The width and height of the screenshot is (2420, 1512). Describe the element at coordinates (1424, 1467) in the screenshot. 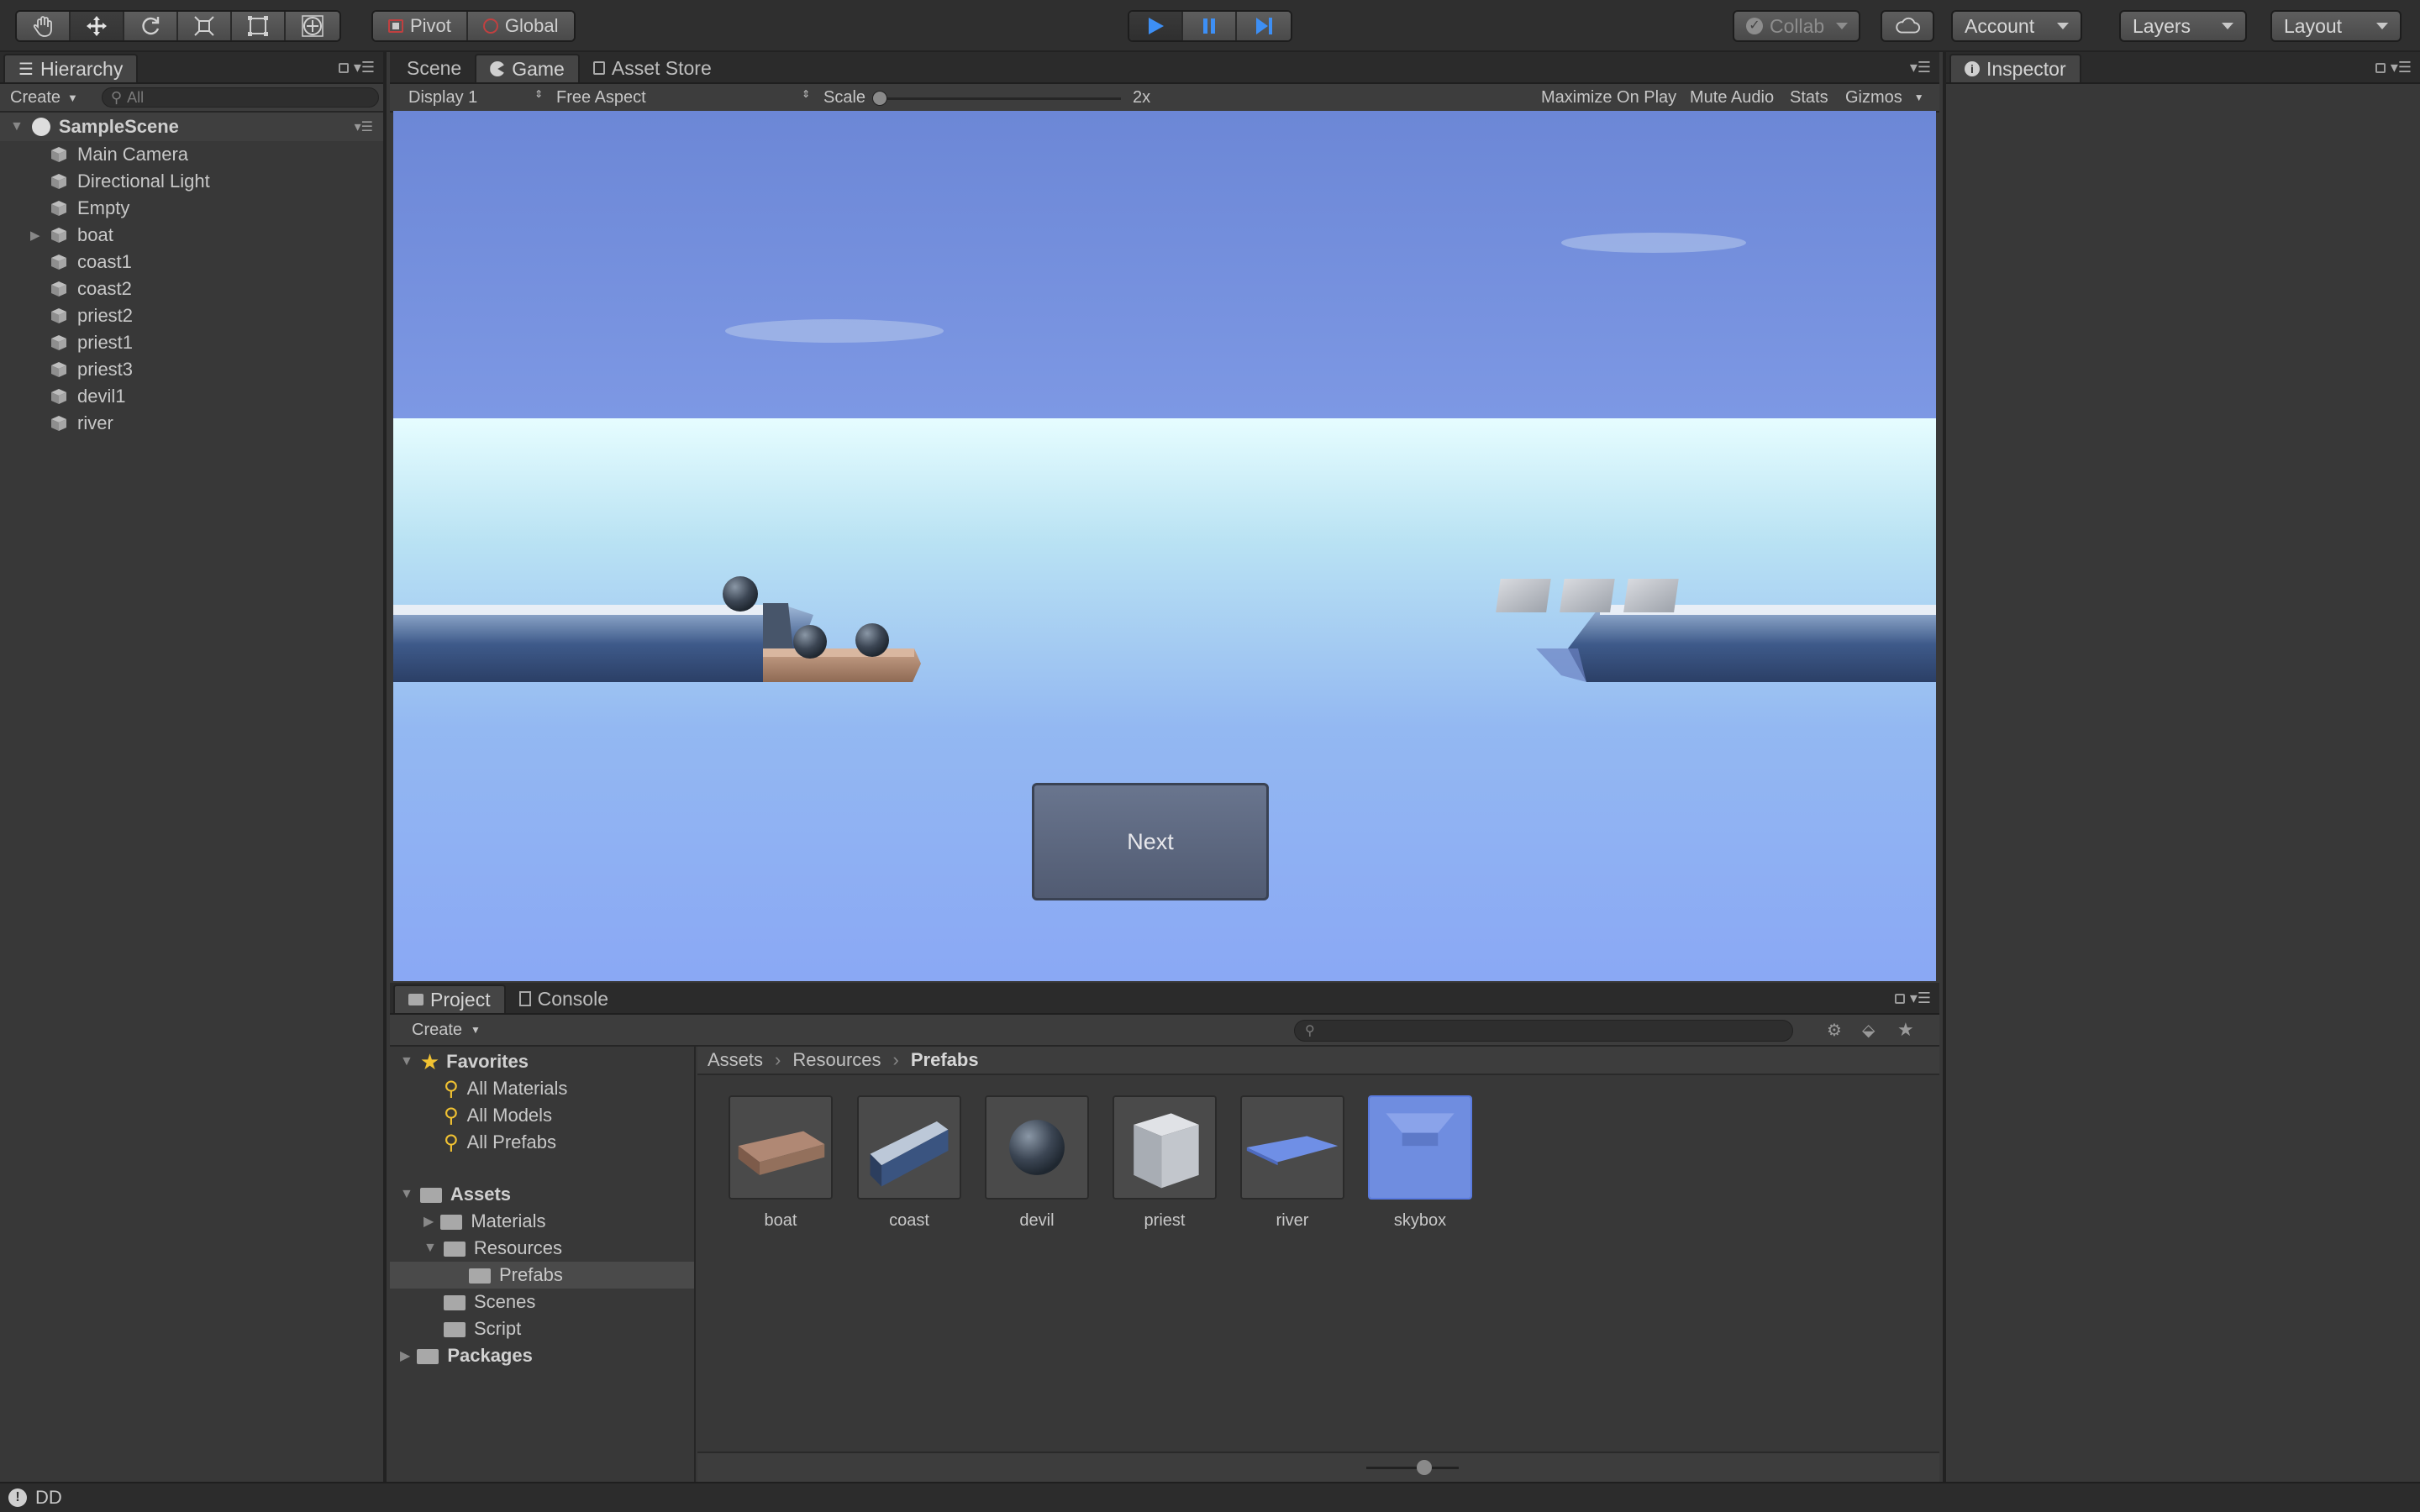

I see `thumbnail-size-thumb` at that location.